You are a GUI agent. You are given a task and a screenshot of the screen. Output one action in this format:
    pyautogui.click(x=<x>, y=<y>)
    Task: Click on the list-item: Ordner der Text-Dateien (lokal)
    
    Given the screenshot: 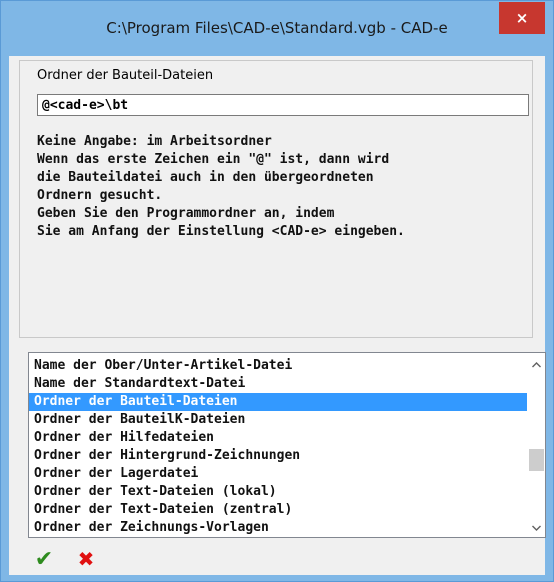 What is the action you would take?
    pyautogui.click(x=278, y=492)
    